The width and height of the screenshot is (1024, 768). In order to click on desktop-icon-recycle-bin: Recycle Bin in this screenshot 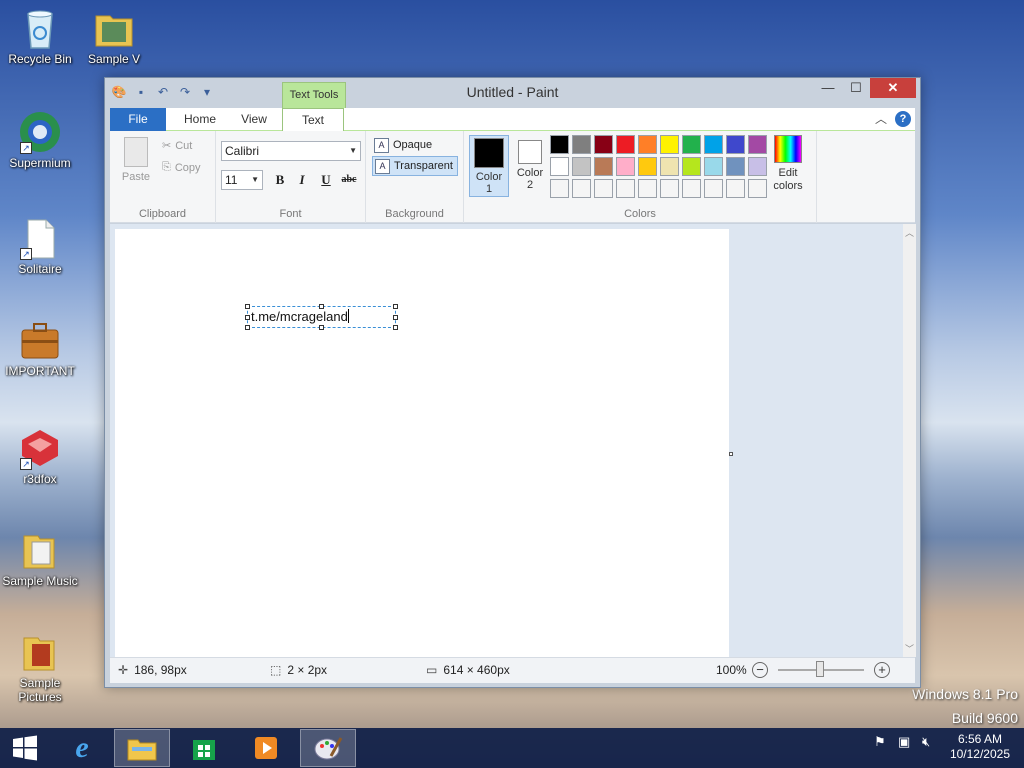, I will do `click(40, 36)`.